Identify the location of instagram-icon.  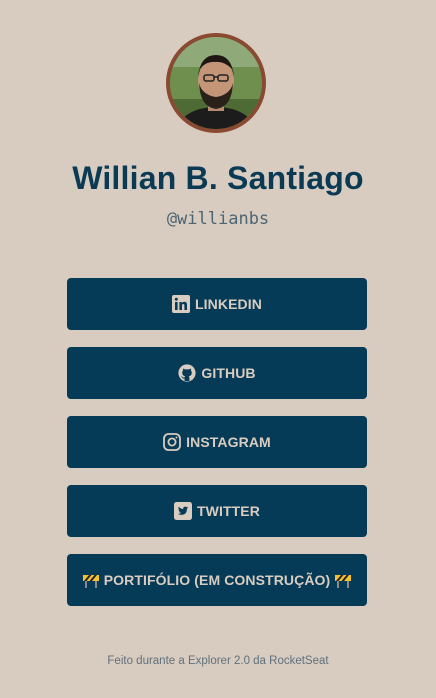
(172, 442).